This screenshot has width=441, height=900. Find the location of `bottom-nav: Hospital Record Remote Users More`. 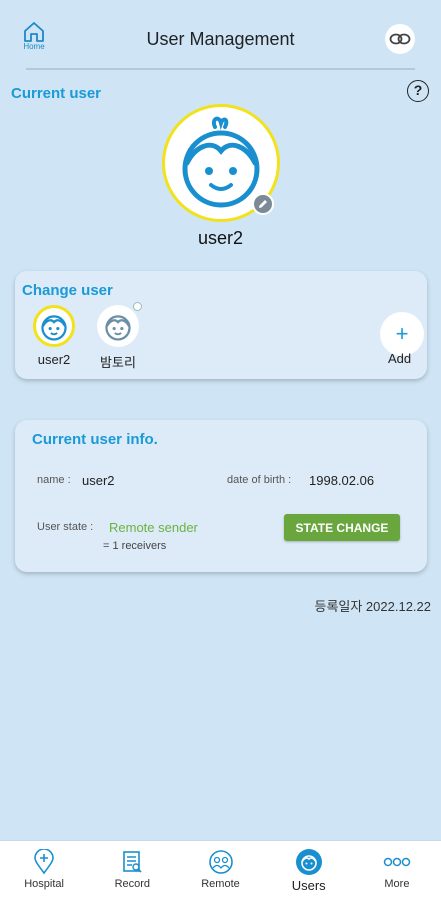

bottom-nav: Hospital Record Remote Users More is located at coordinates (220, 870).